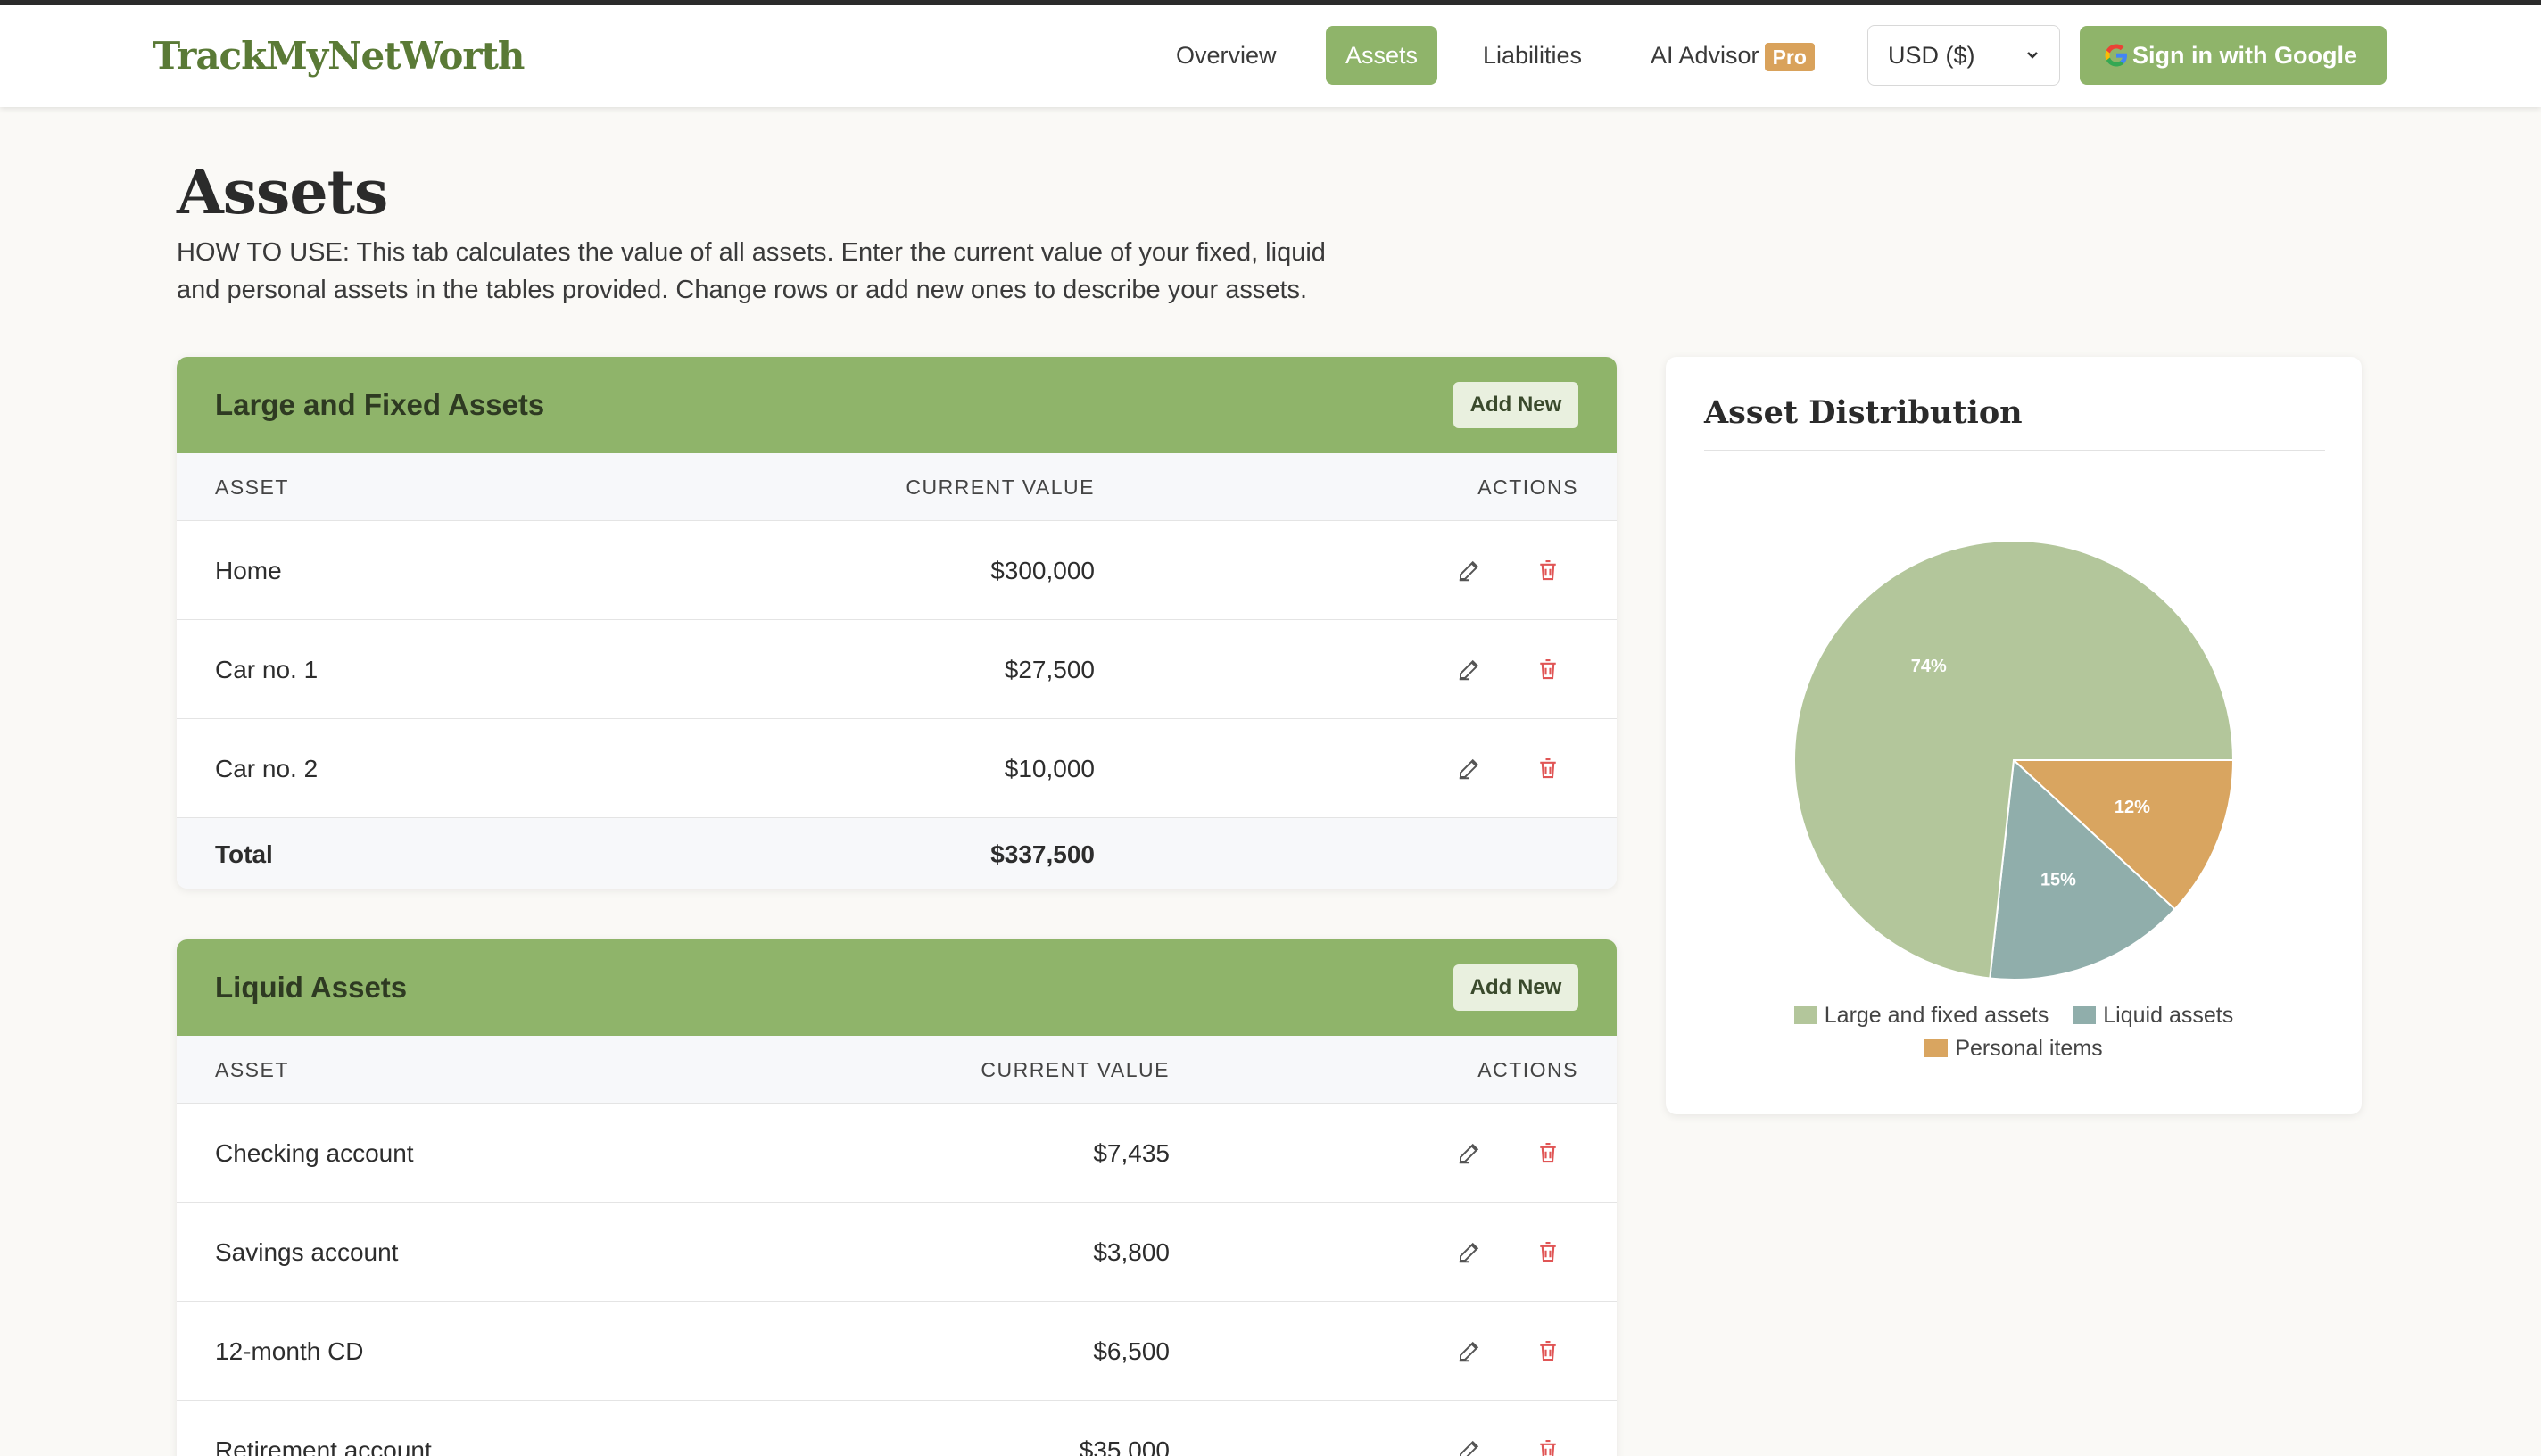 Image resolution: width=2541 pixels, height=1456 pixels. What do you see at coordinates (307, 1252) in the screenshot?
I see `asset-name: Savings account` at bounding box center [307, 1252].